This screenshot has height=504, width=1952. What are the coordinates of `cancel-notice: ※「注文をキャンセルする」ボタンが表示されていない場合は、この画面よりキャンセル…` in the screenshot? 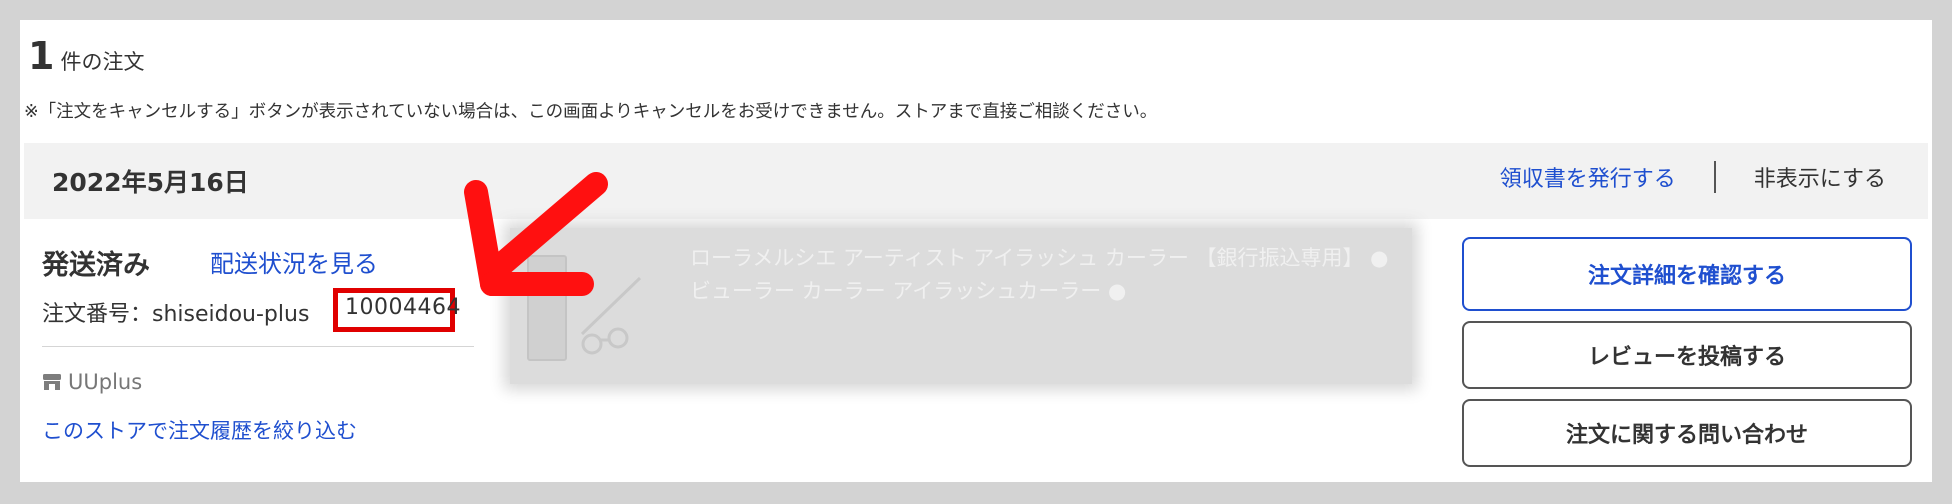 It's located at (591, 112).